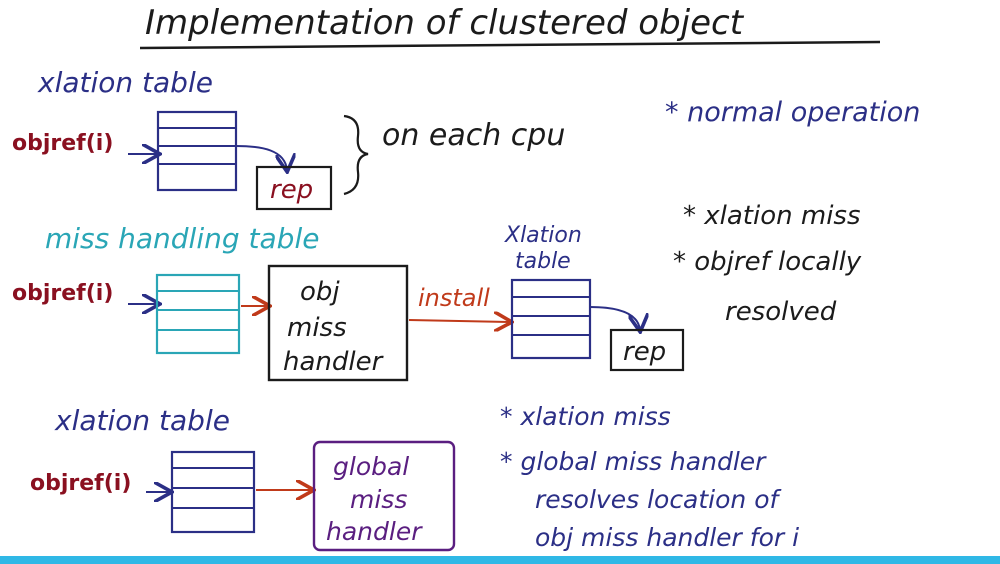  Describe the element at coordinates (658, 499) in the screenshot. I see `note-resolves-location: resolves location of` at that location.